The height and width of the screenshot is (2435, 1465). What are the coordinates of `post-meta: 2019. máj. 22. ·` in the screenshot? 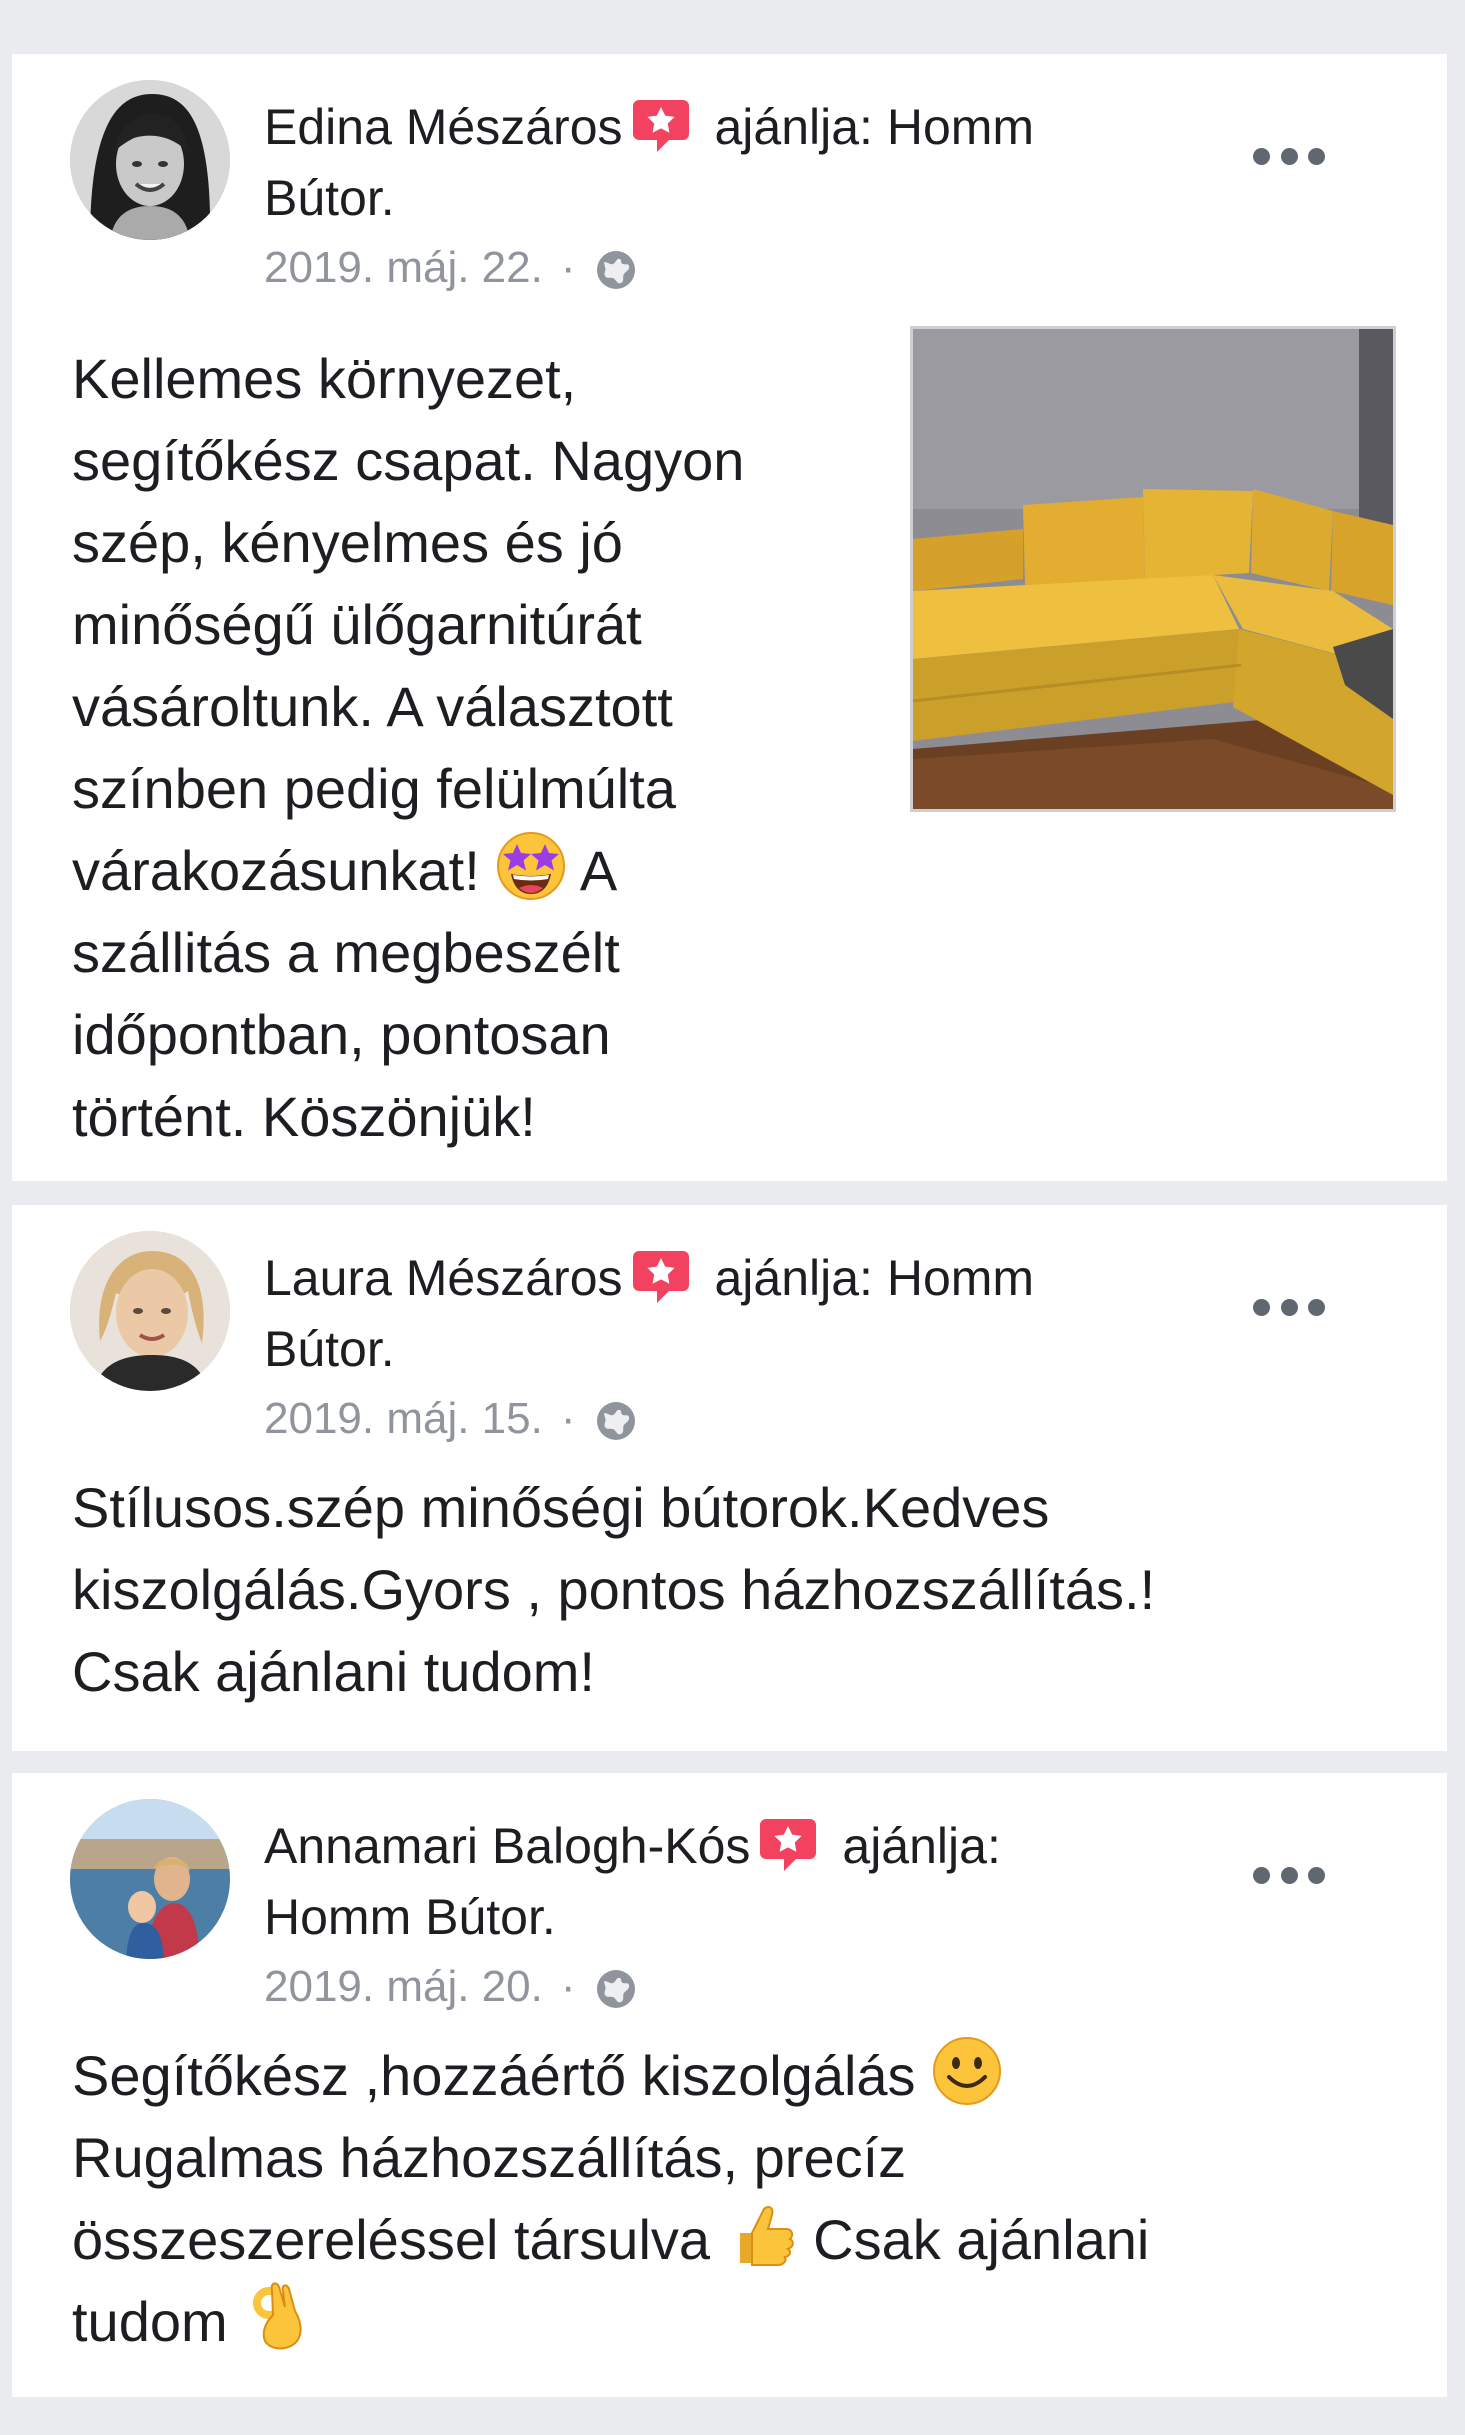 It's located at (451, 268).